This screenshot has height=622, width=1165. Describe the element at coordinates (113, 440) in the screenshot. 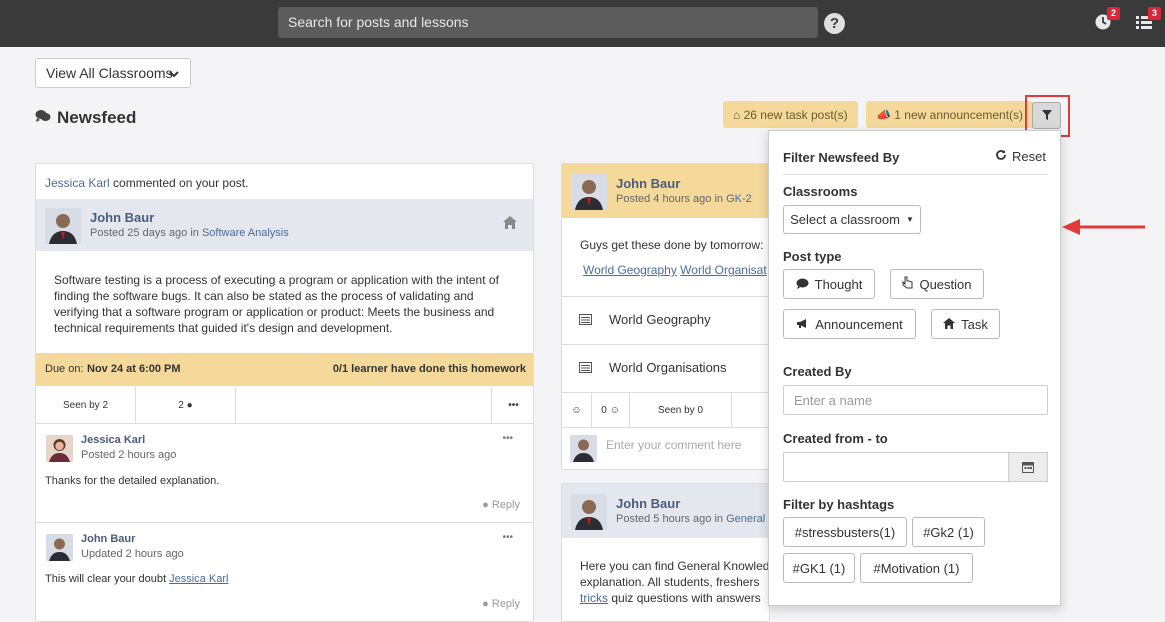

I see `comment-author: Jessica Karl` at that location.